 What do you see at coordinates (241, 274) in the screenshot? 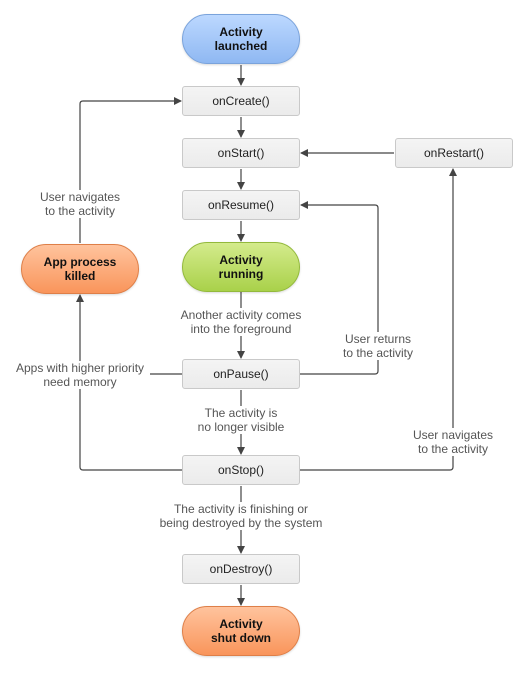
I see `state-label: running` at bounding box center [241, 274].